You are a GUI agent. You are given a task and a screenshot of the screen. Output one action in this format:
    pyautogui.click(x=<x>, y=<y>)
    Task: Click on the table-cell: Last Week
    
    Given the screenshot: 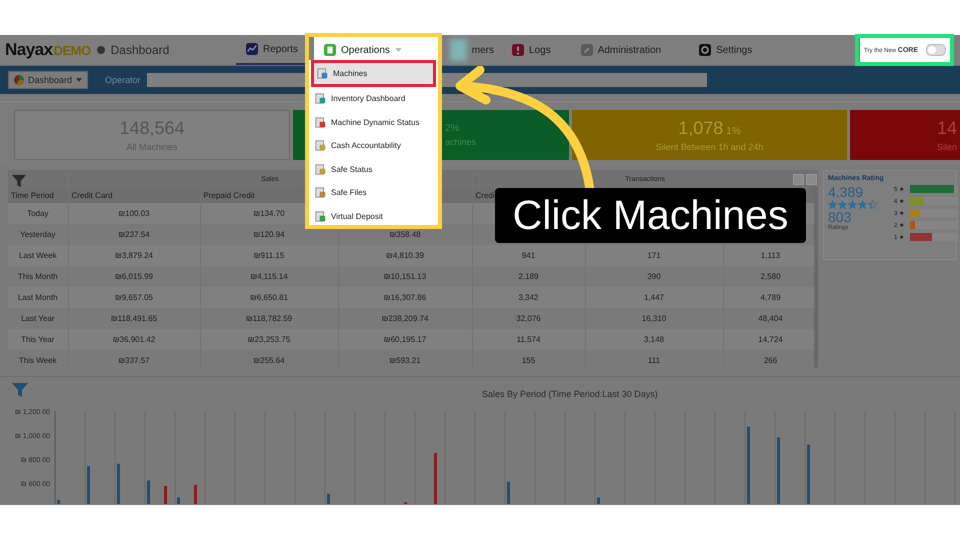 What is the action you would take?
    pyautogui.click(x=37, y=255)
    